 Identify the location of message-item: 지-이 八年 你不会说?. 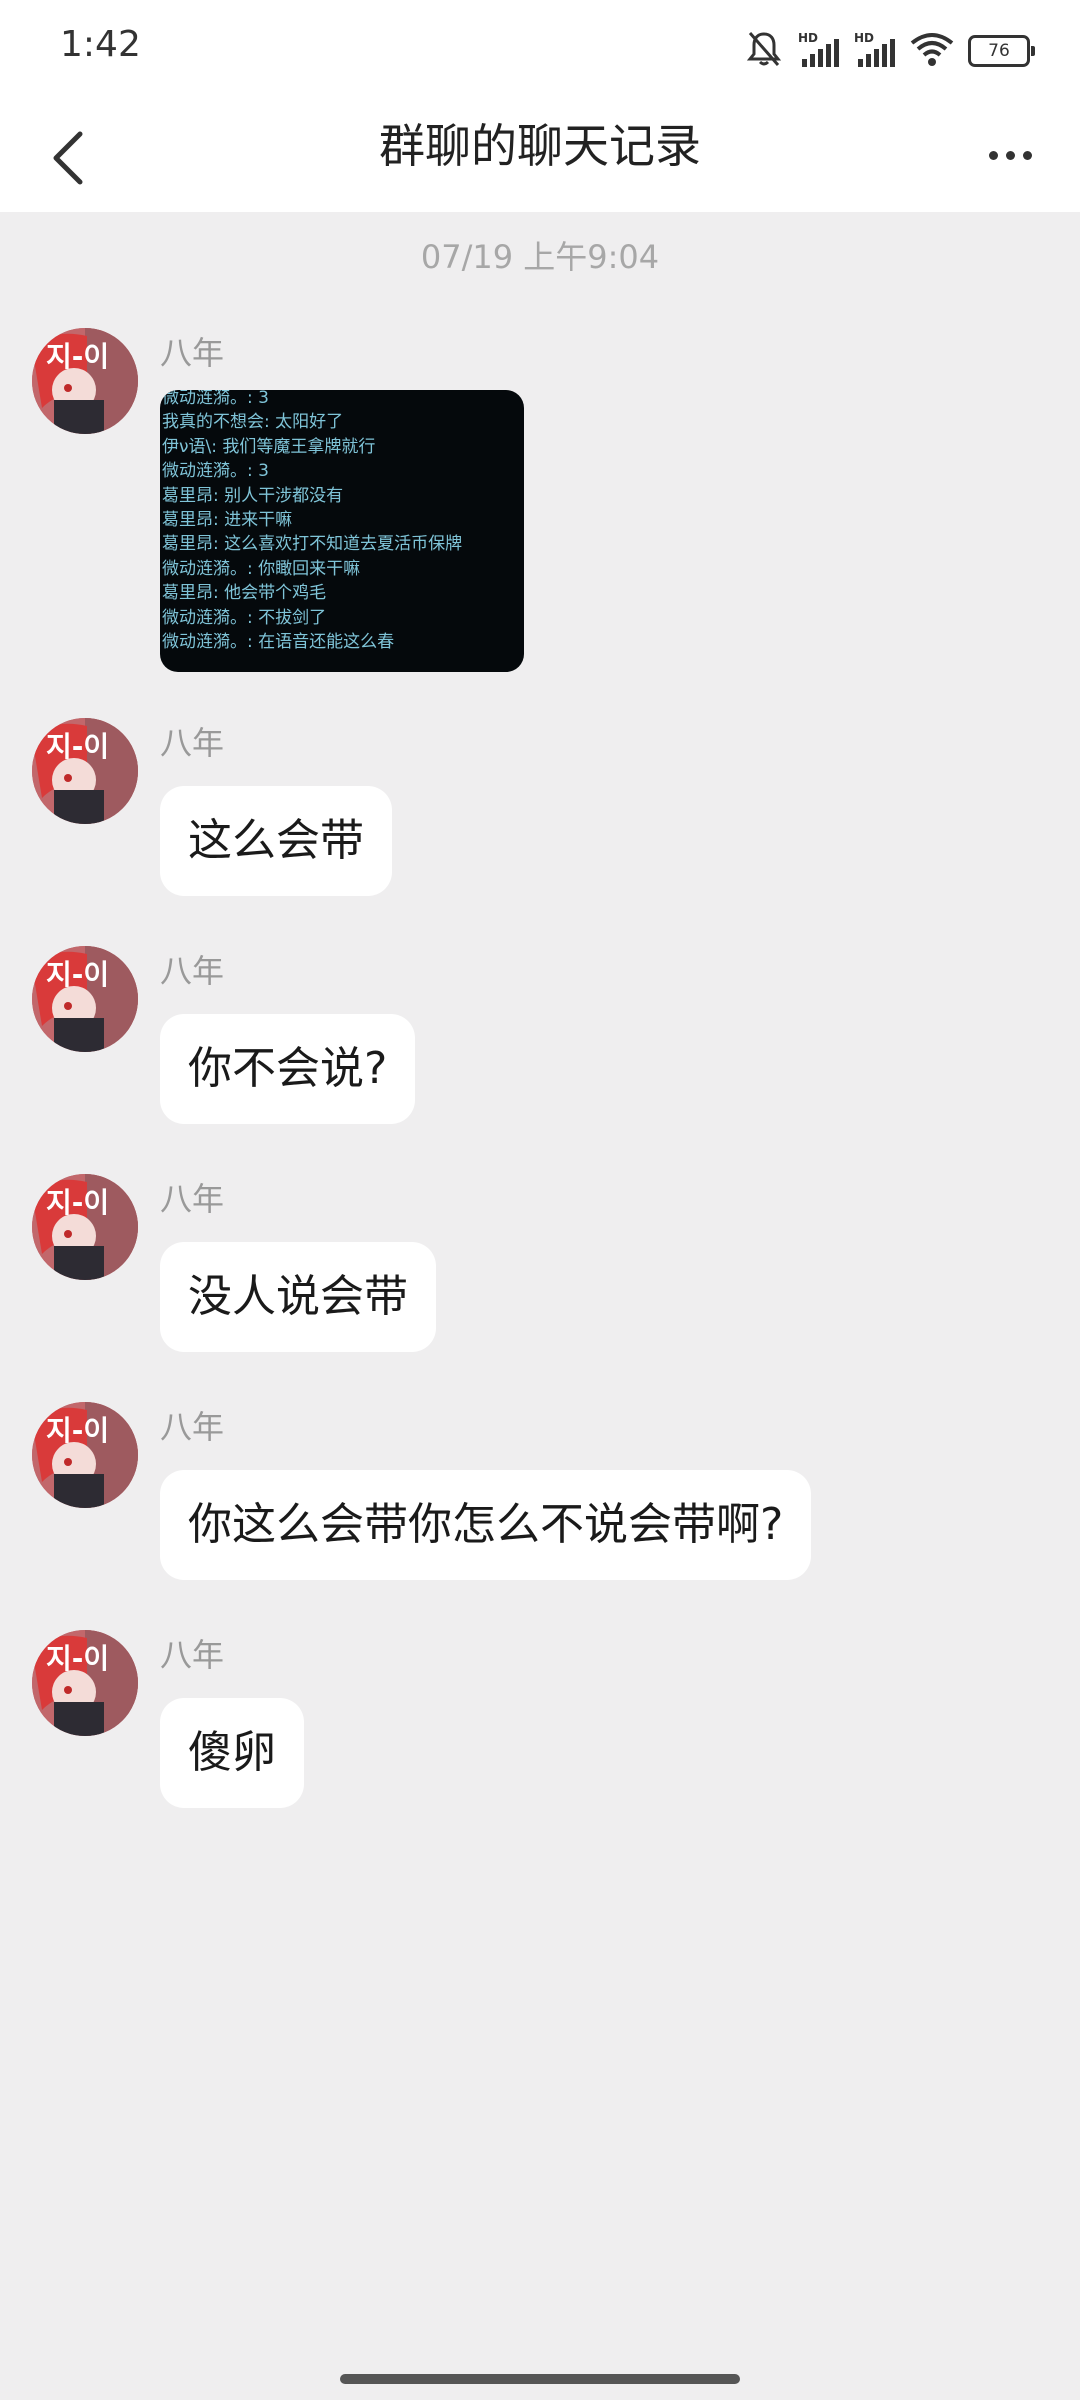
(532, 1041).